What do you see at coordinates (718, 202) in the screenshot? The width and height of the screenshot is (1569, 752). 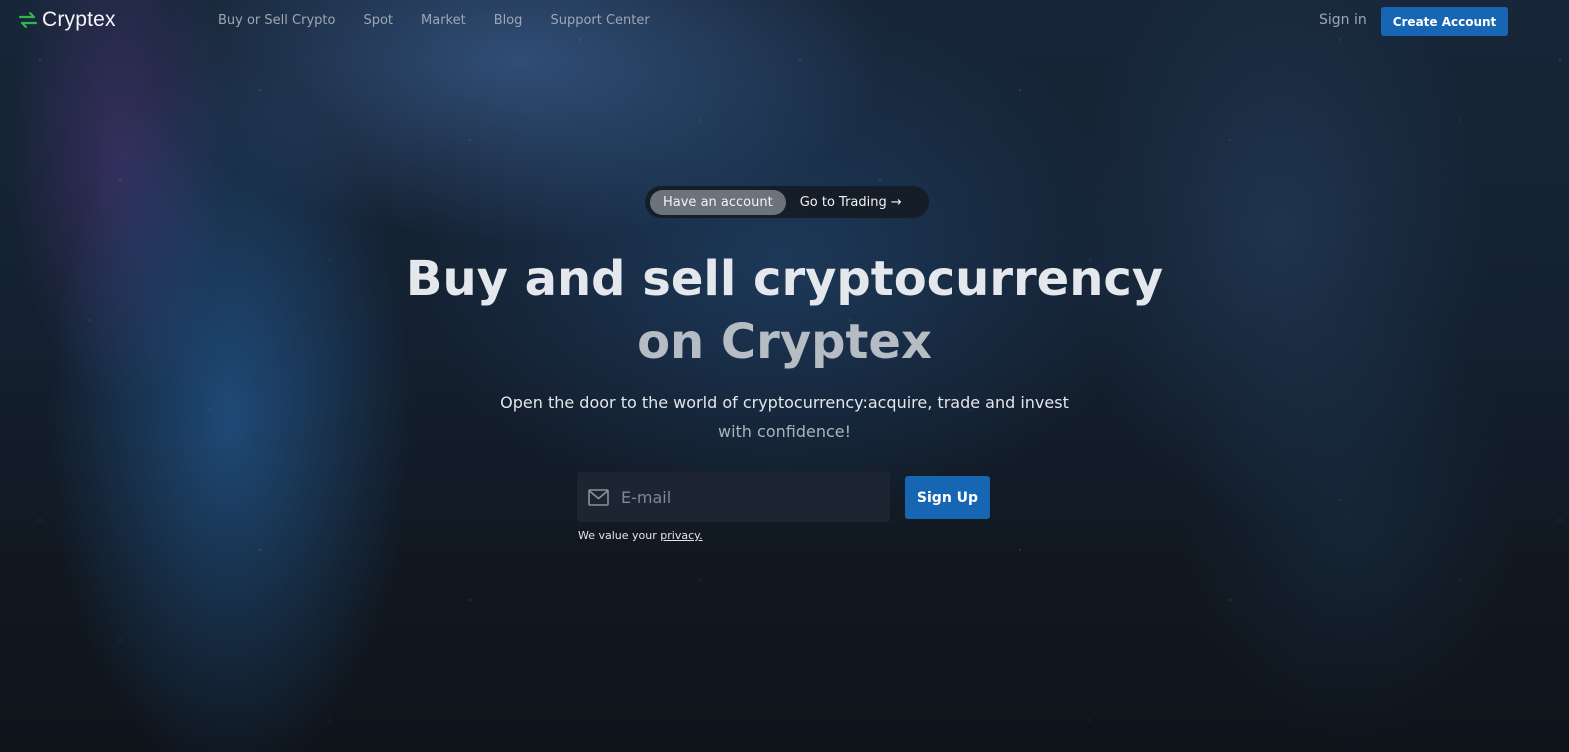 I see `have-account-label: Have an account` at bounding box center [718, 202].